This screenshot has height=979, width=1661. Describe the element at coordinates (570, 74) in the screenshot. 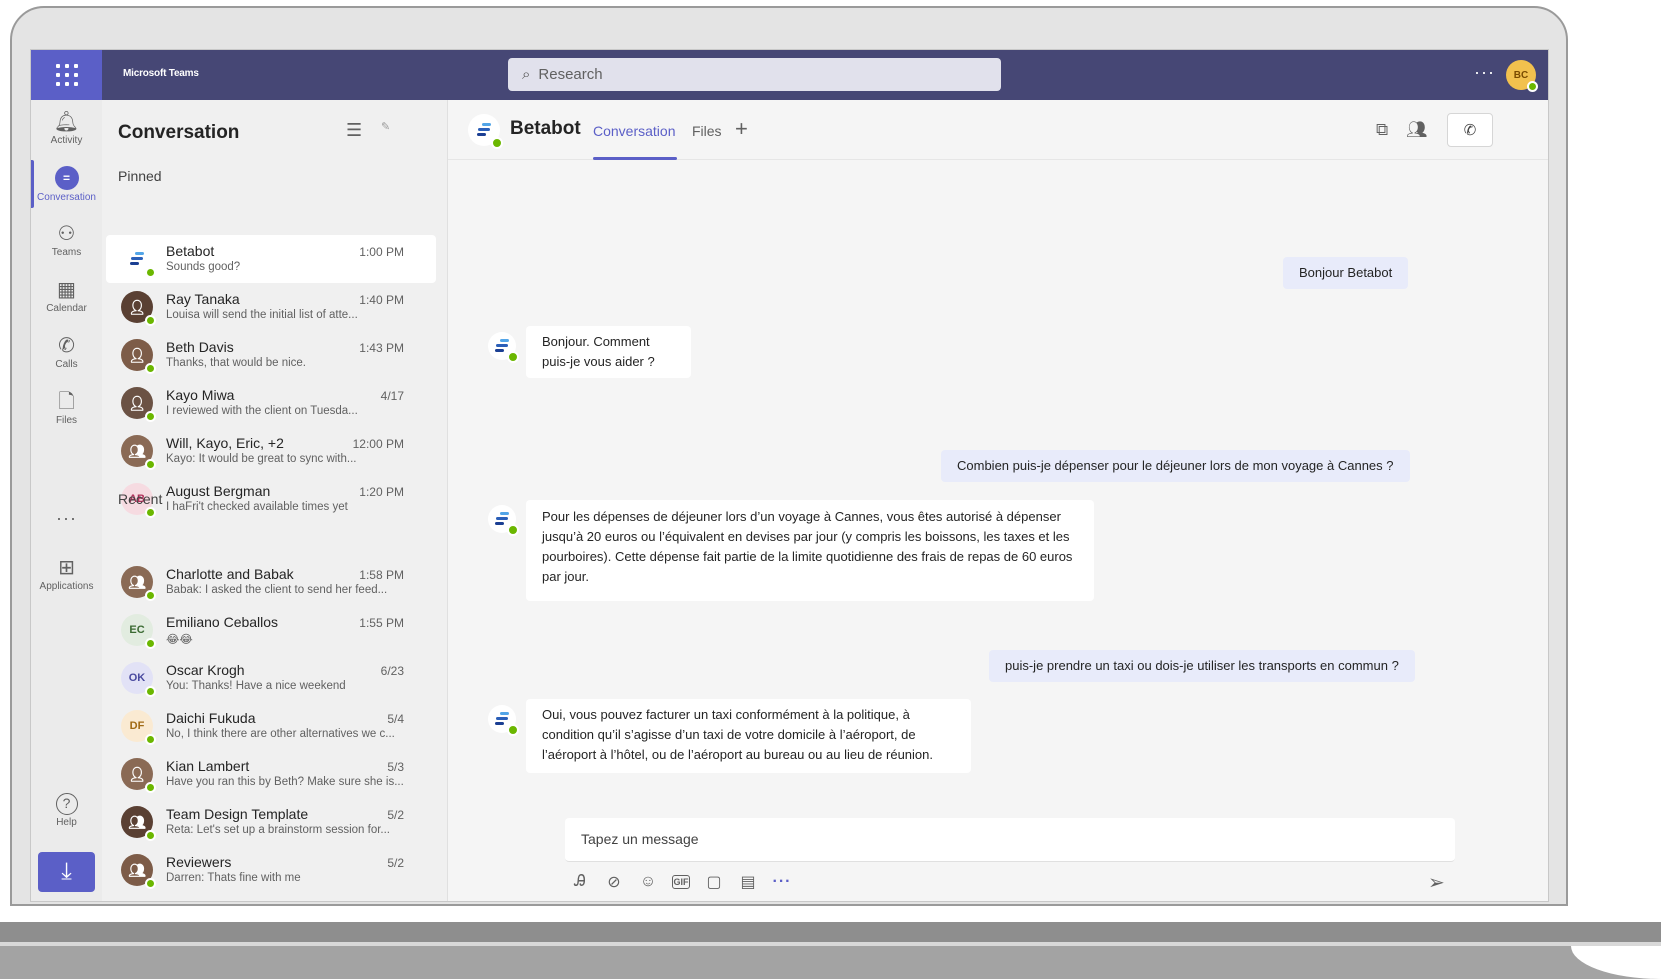

I see `search-placeholder: Research` at that location.